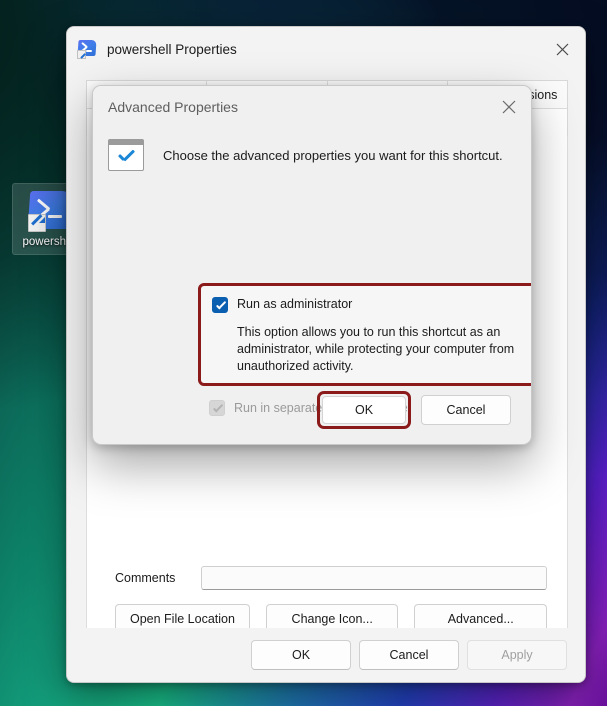 This screenshot has height=706, width=607. Describe the element at coordinates (466, 410) in the screenshot. I see `advanced-cancel-button: Cancel` at that location.